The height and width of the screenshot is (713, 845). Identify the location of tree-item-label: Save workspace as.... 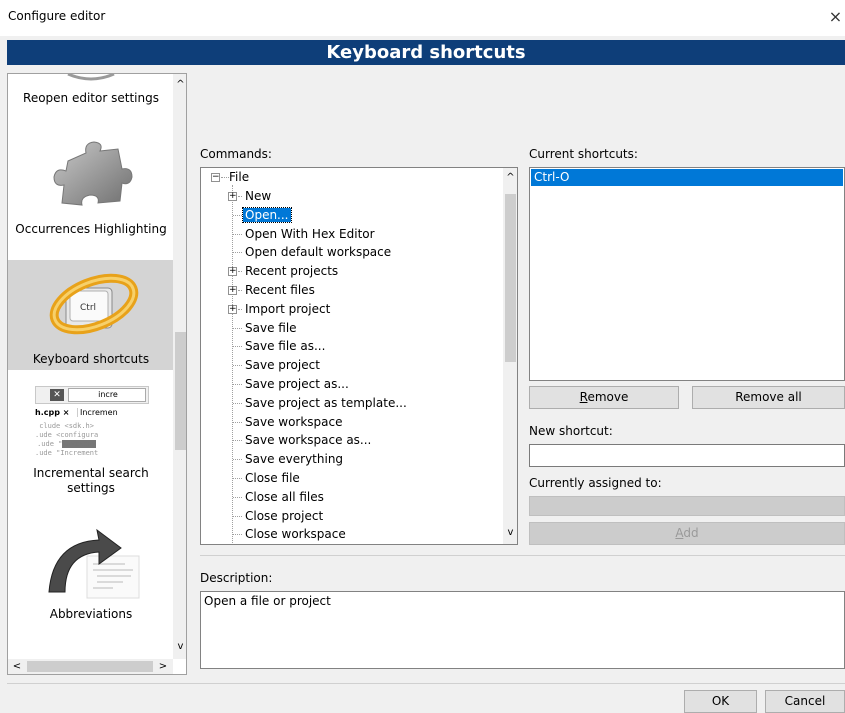
(308, 440).